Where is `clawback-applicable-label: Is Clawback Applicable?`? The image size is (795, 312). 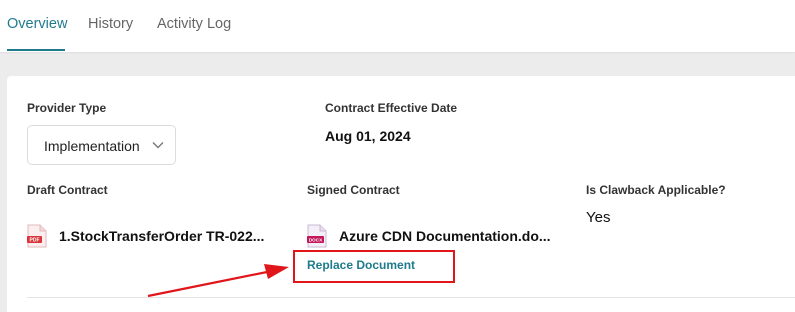 clawback-applicable-label: Is Clawback Applicable? is located at coordinates (656, 190).